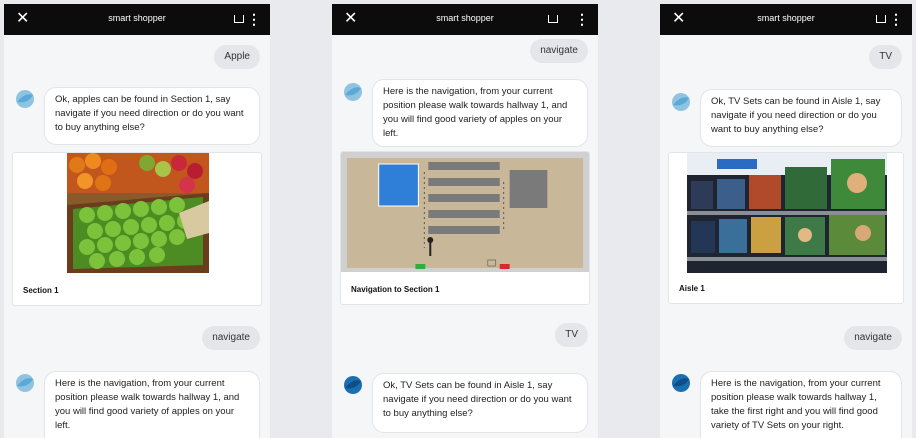 The width and height of the screenshot is (916, 438). I want to click on store-map, so click(465, 212).